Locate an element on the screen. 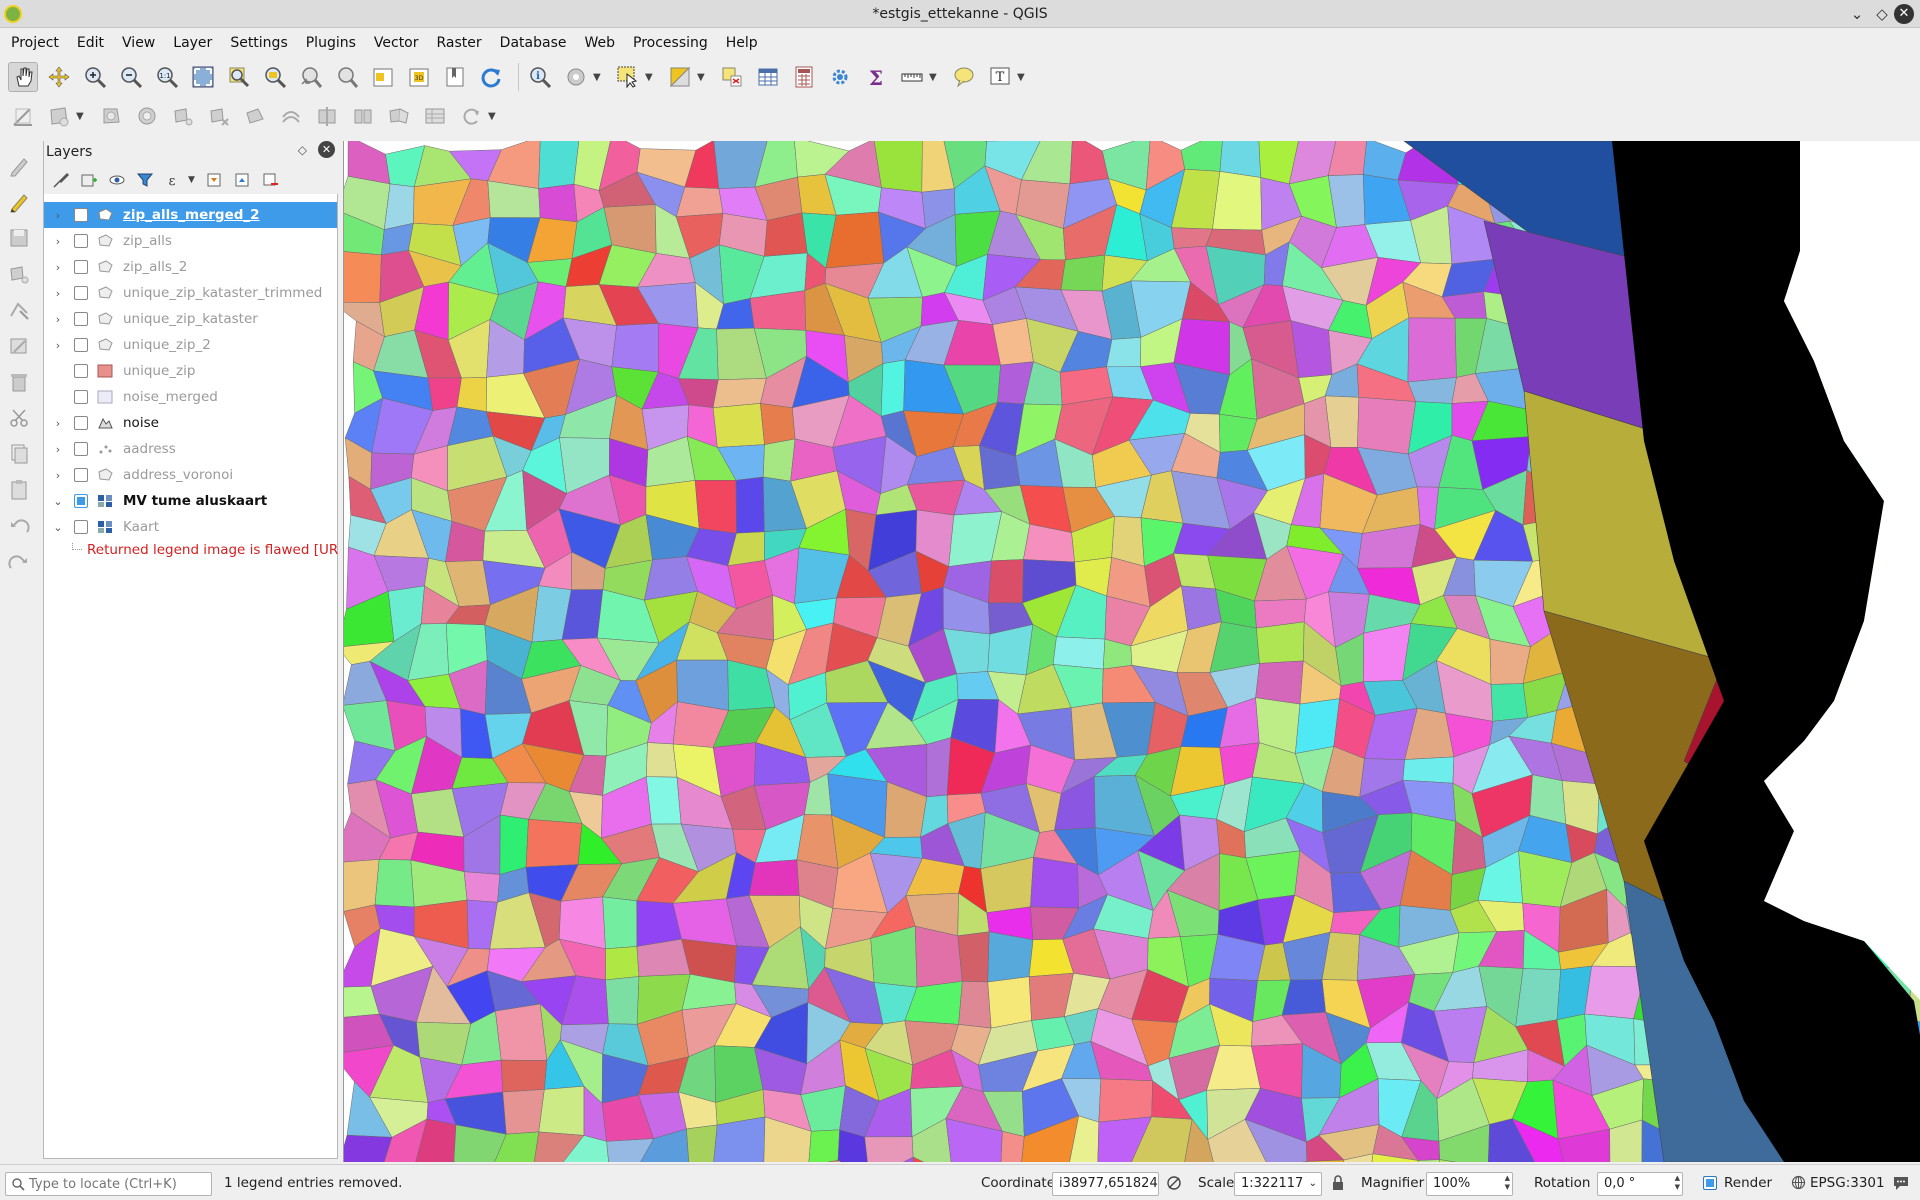 This screenshot has height=1200, width=1920. filter-by-expression-icon: ε is located at coordinates (173, 180).